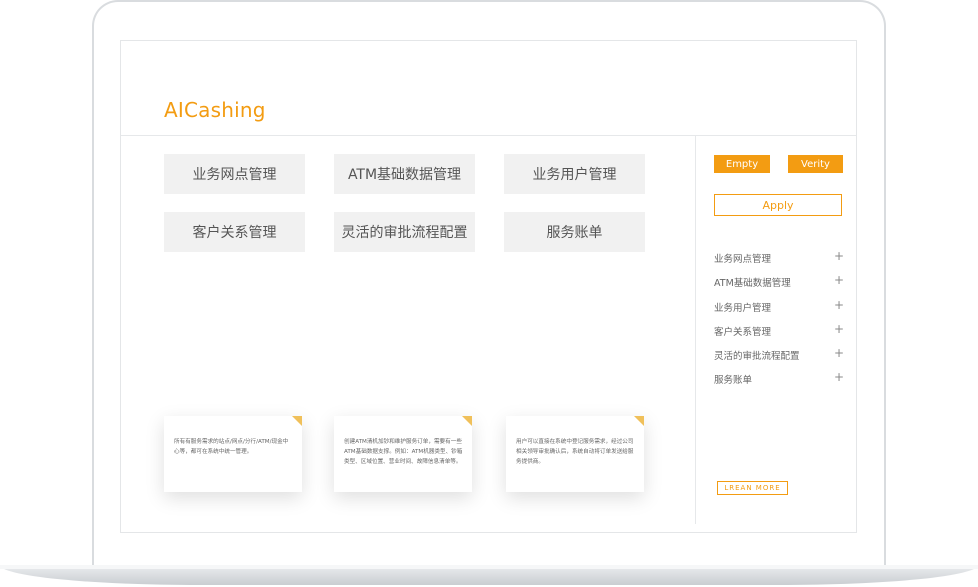 The height and width of the screenshot is (587, 978). What do you see at coordinates (695, 330) in the screenshot?
I see `sidebar-divider` at bounding box center [695, 330].